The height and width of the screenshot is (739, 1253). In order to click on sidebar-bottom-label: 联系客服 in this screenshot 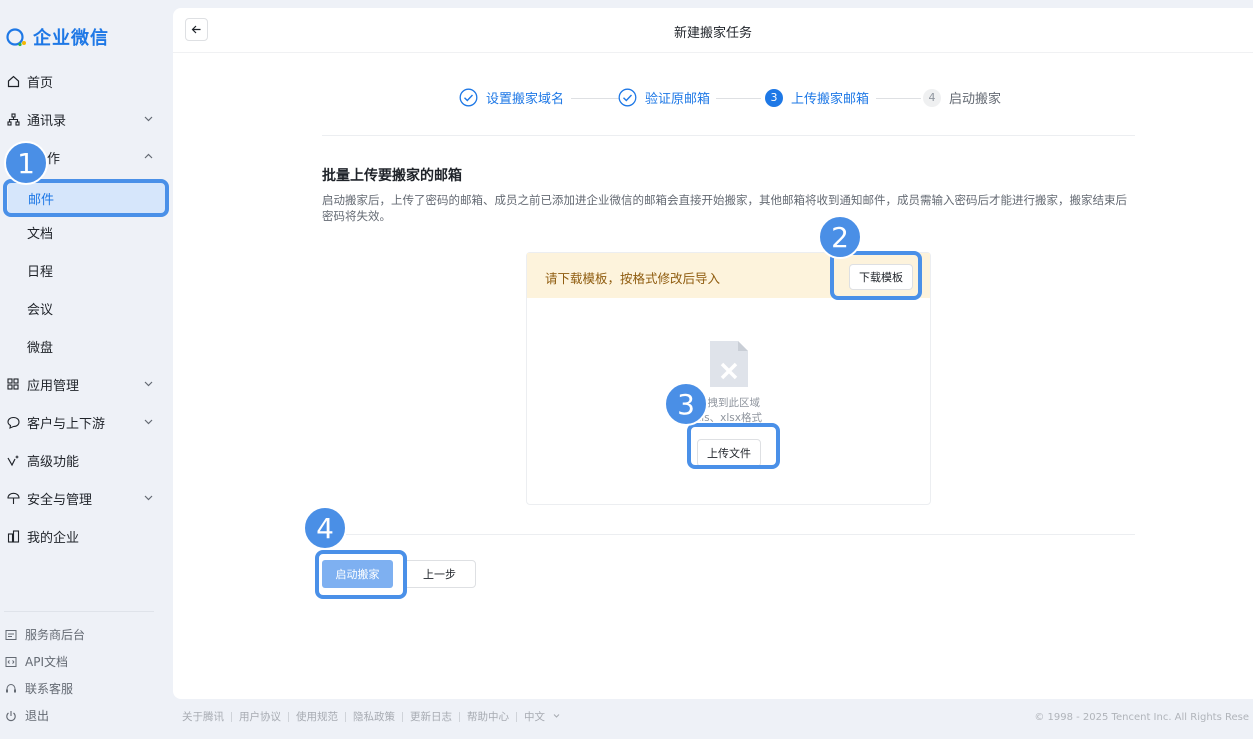, I will do `click(49, 689)`.